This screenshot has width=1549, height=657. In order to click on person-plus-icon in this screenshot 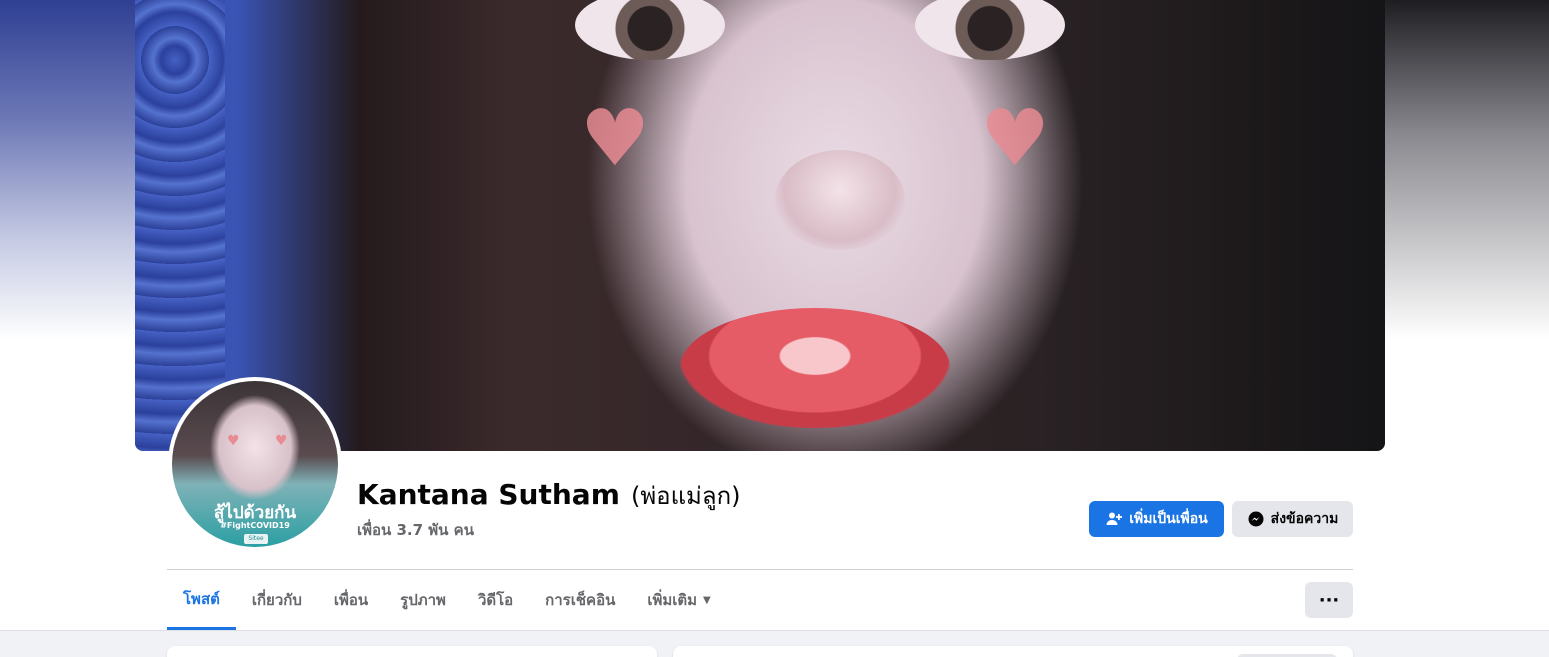, I will do `click(1114, 519)`.